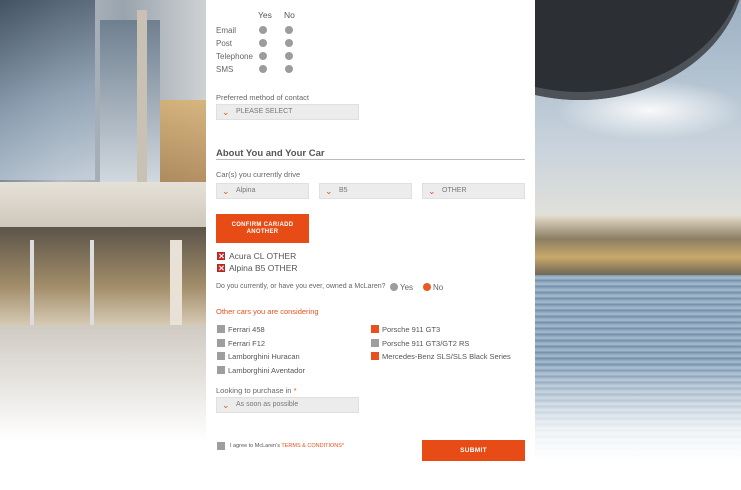 This screenshot has width=741, height=490. I want to click on submit-button: SUBMIT, so click(473, 450).